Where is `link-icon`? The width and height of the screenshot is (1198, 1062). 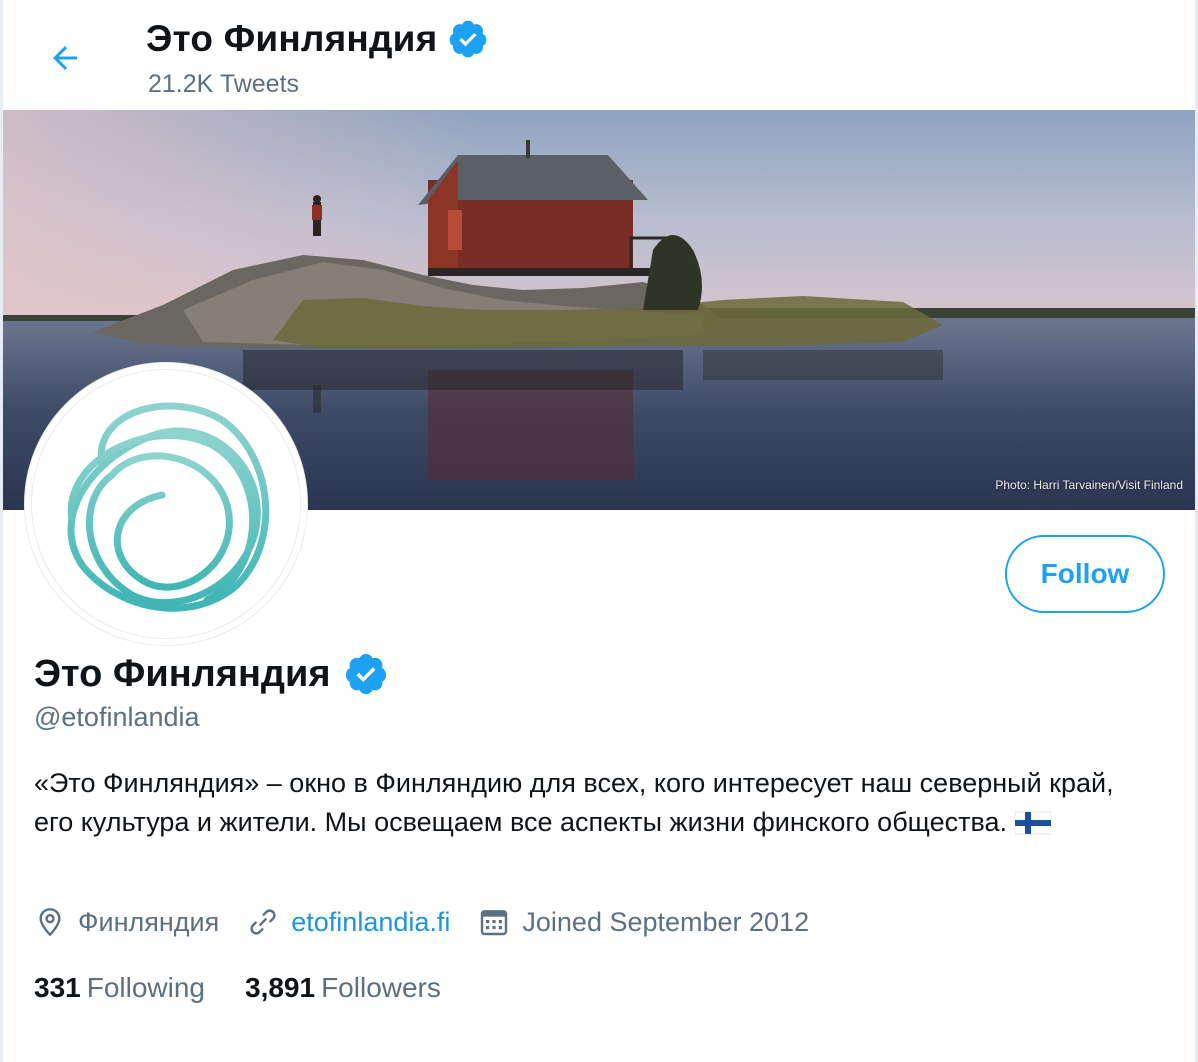 link-icon is located at coordinates (263, 922).